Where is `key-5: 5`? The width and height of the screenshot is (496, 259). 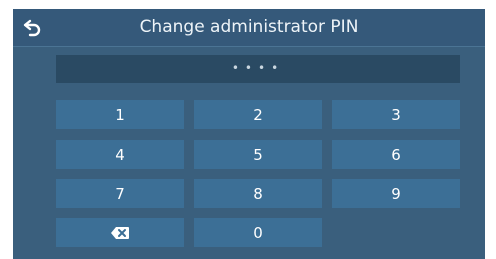 key-5: 5 is located at coordinates (258, 154).